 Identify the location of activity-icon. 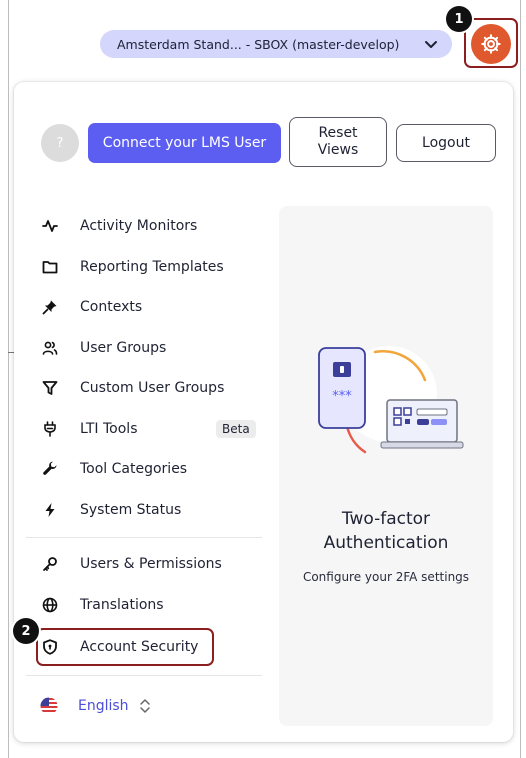
(50, 226).